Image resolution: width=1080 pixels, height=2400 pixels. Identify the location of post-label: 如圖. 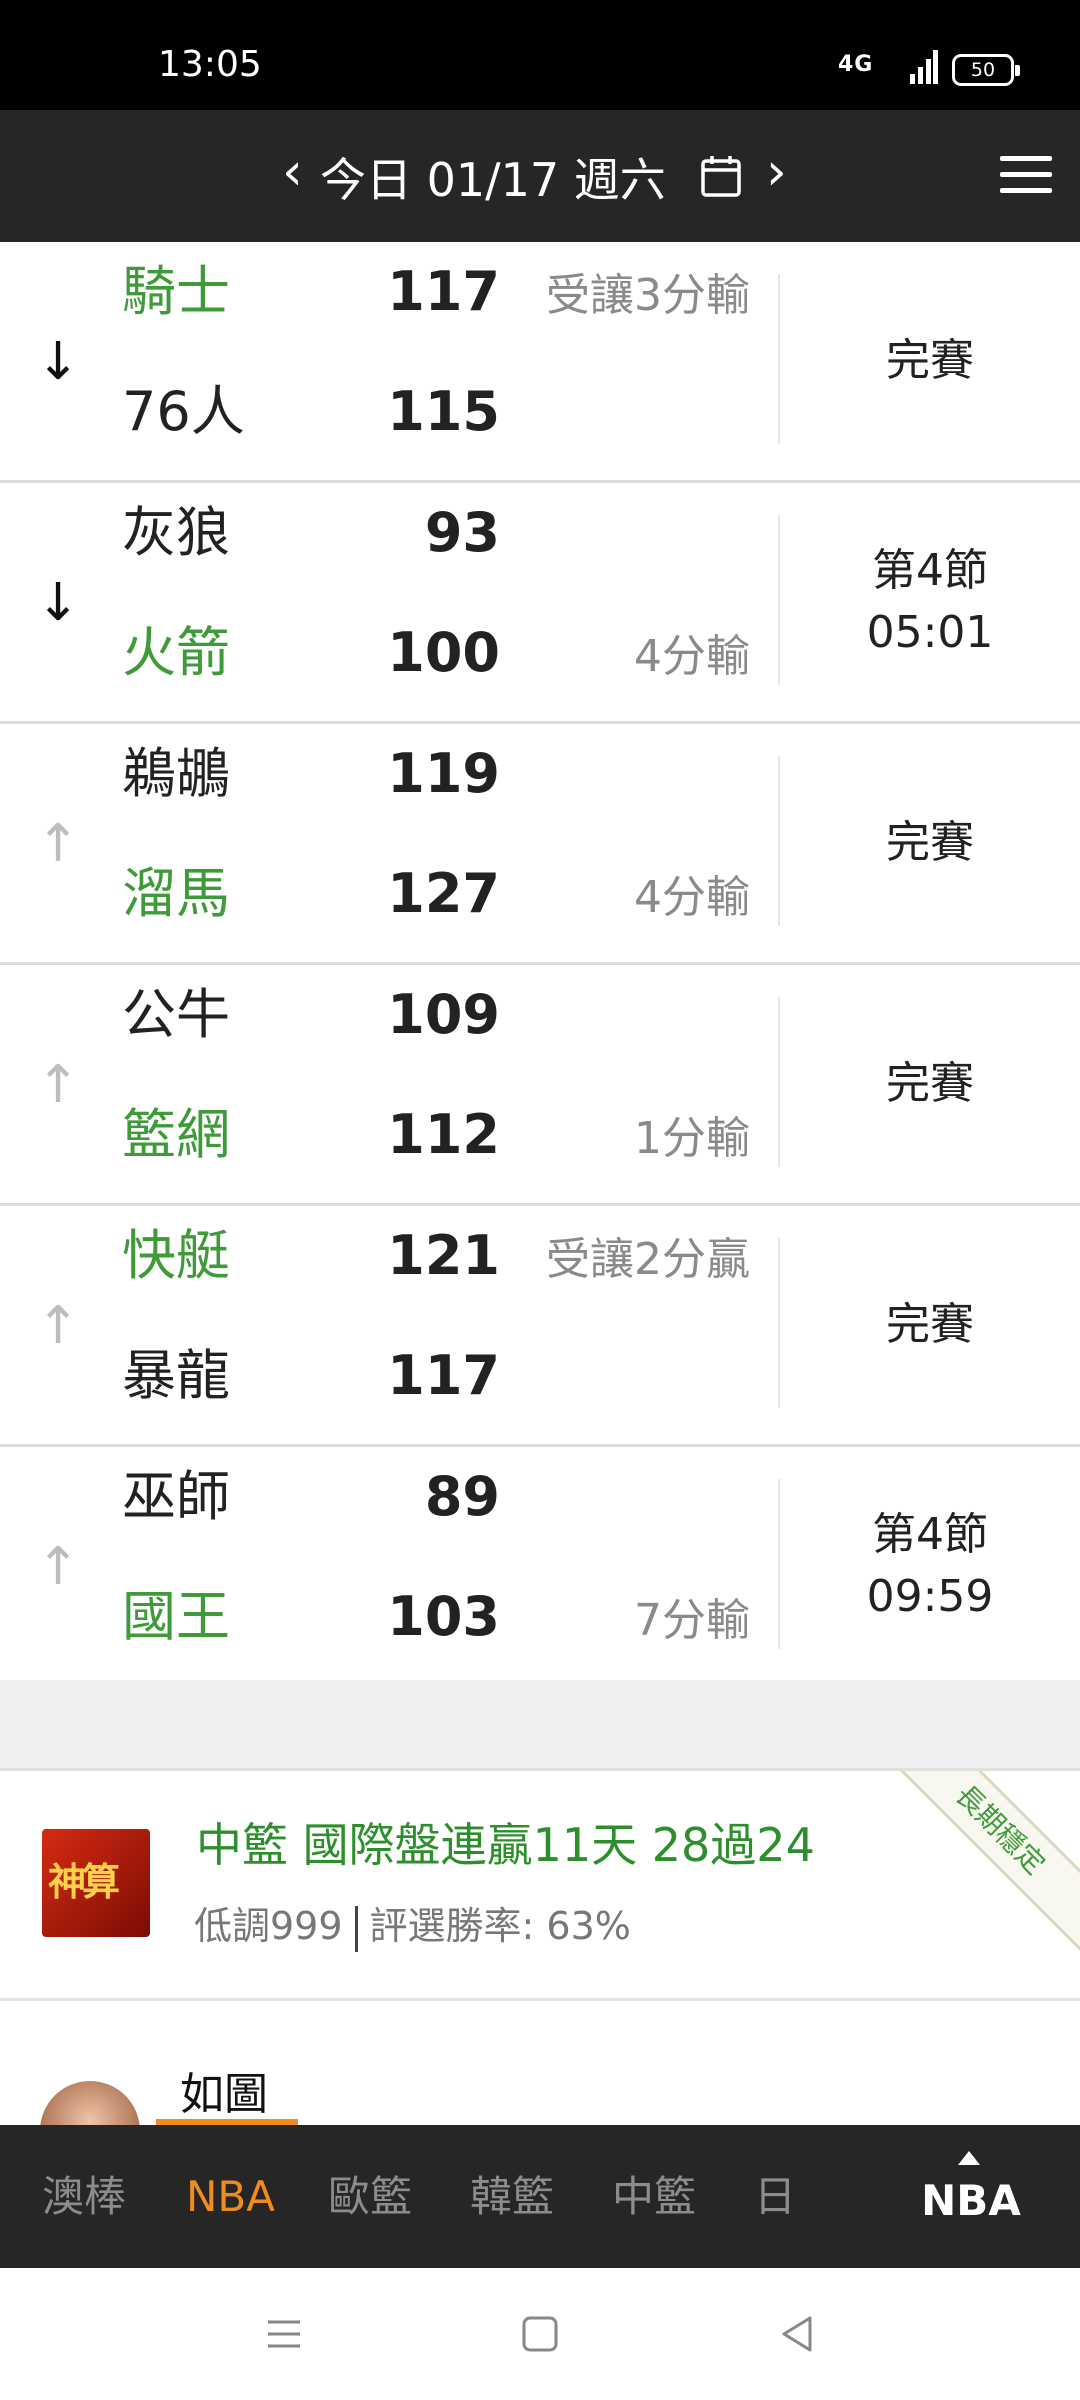
(224, 2094).